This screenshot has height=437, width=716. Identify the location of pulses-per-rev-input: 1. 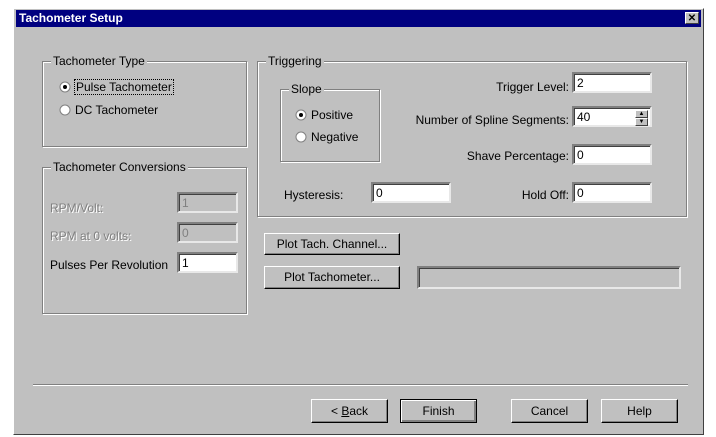
(207, 262).